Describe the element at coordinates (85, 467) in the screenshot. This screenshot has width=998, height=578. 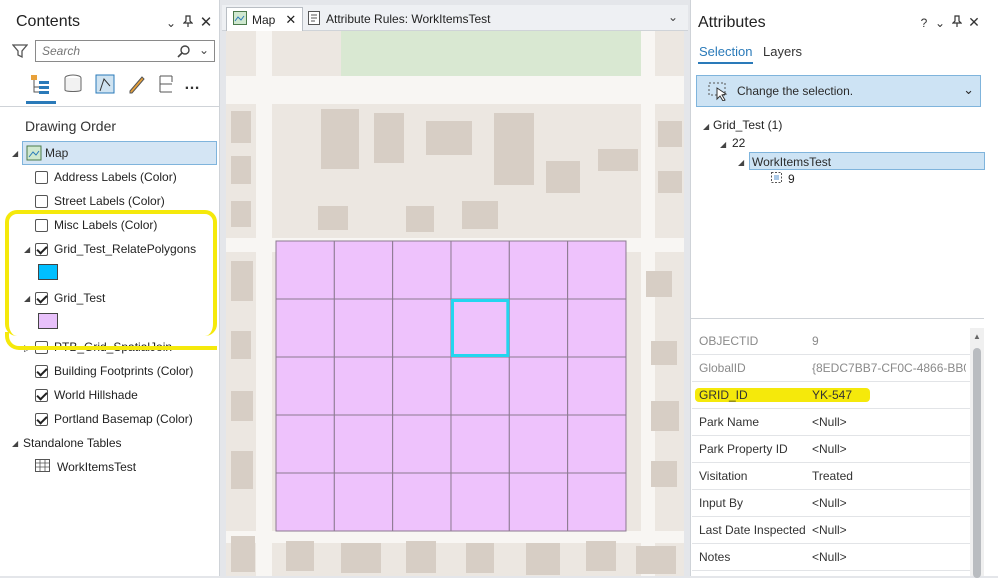
I see `table-item: WorkItemsTest` at that location.